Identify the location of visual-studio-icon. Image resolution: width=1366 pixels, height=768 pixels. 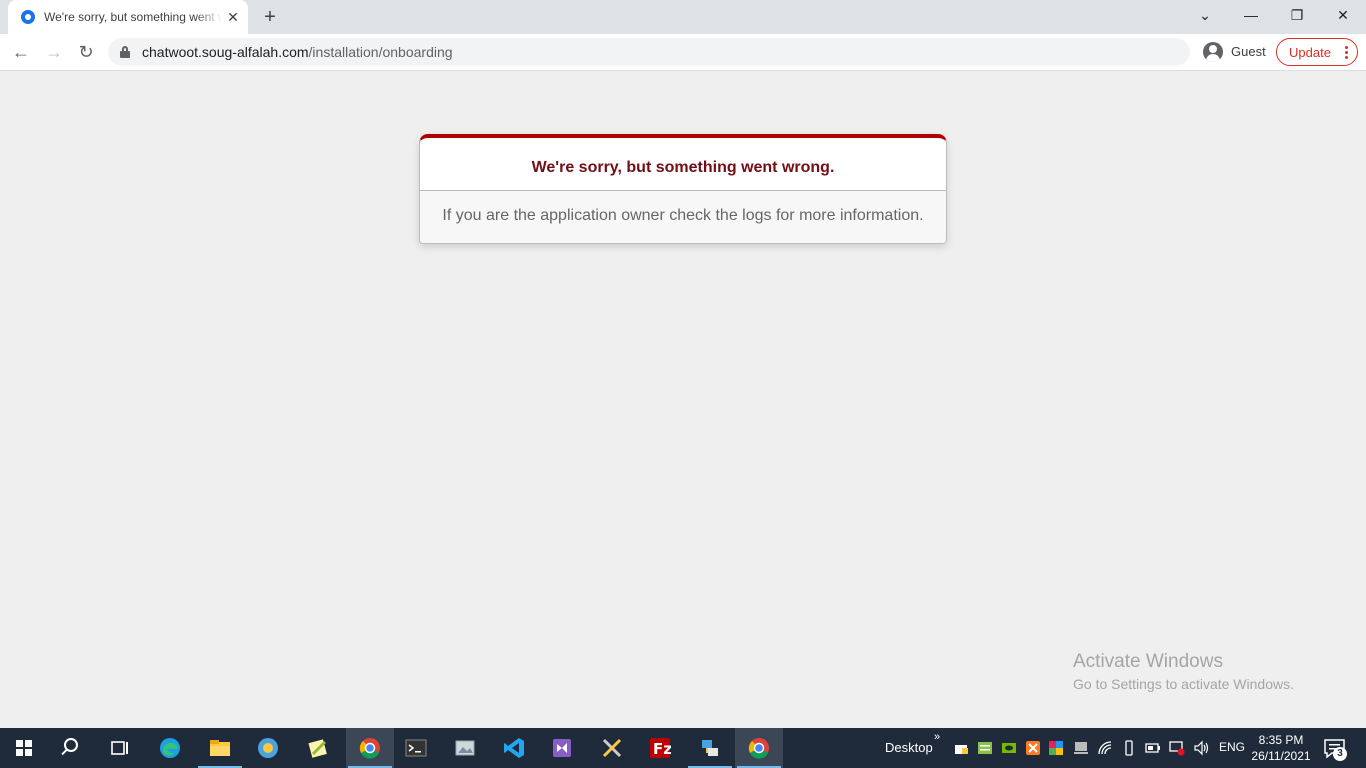
(562, 748).